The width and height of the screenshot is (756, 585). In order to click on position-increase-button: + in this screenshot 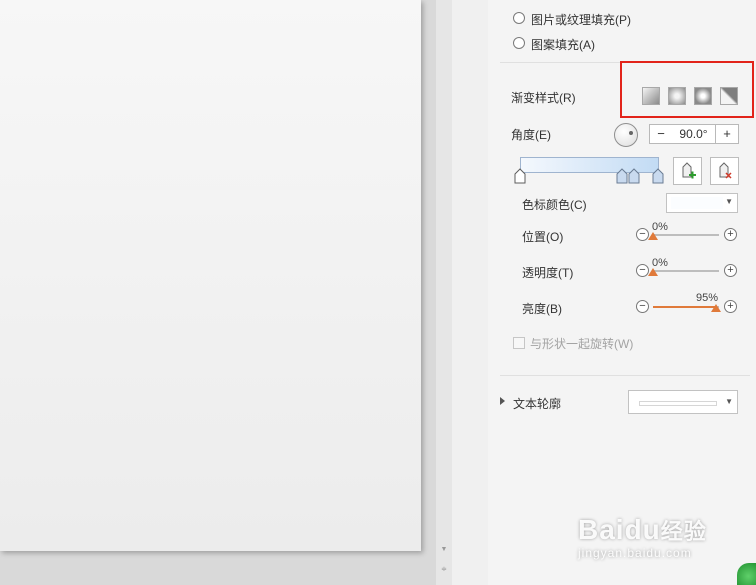, I will do `click(730, 234)`.